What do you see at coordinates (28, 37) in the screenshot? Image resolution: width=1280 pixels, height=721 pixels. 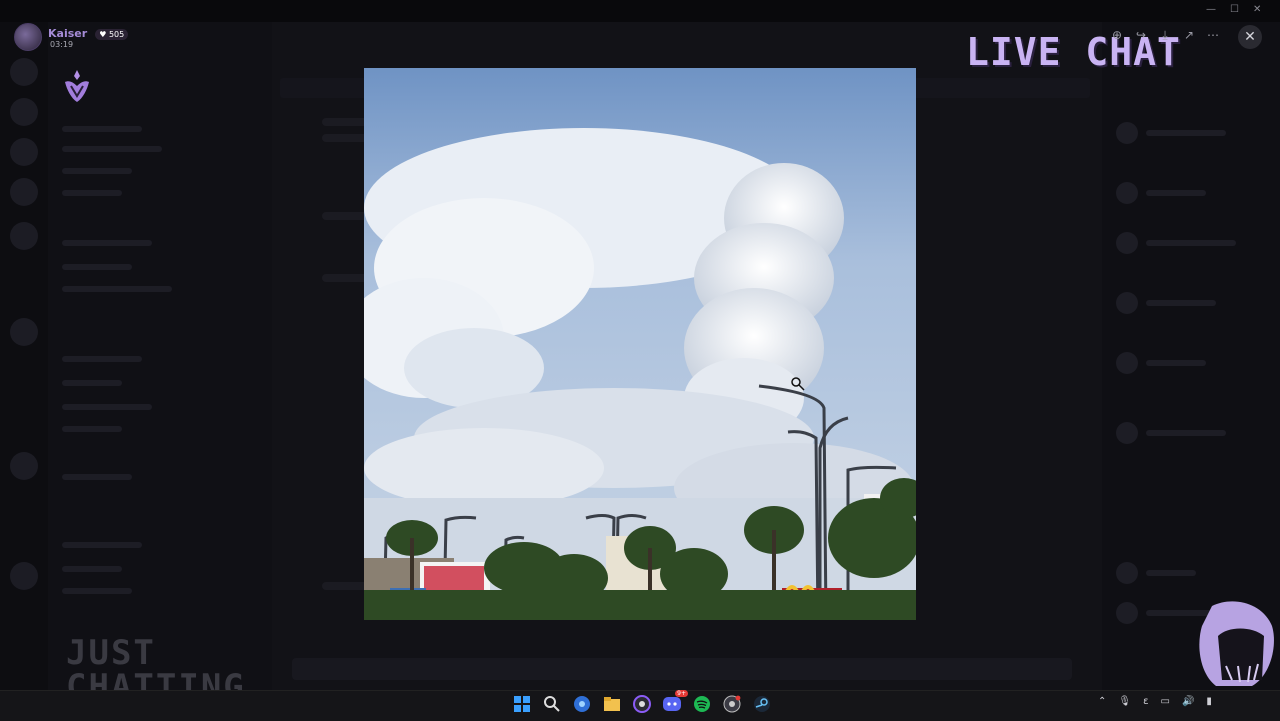 I see `streamer-avatar` at bounding box center [28, 37].